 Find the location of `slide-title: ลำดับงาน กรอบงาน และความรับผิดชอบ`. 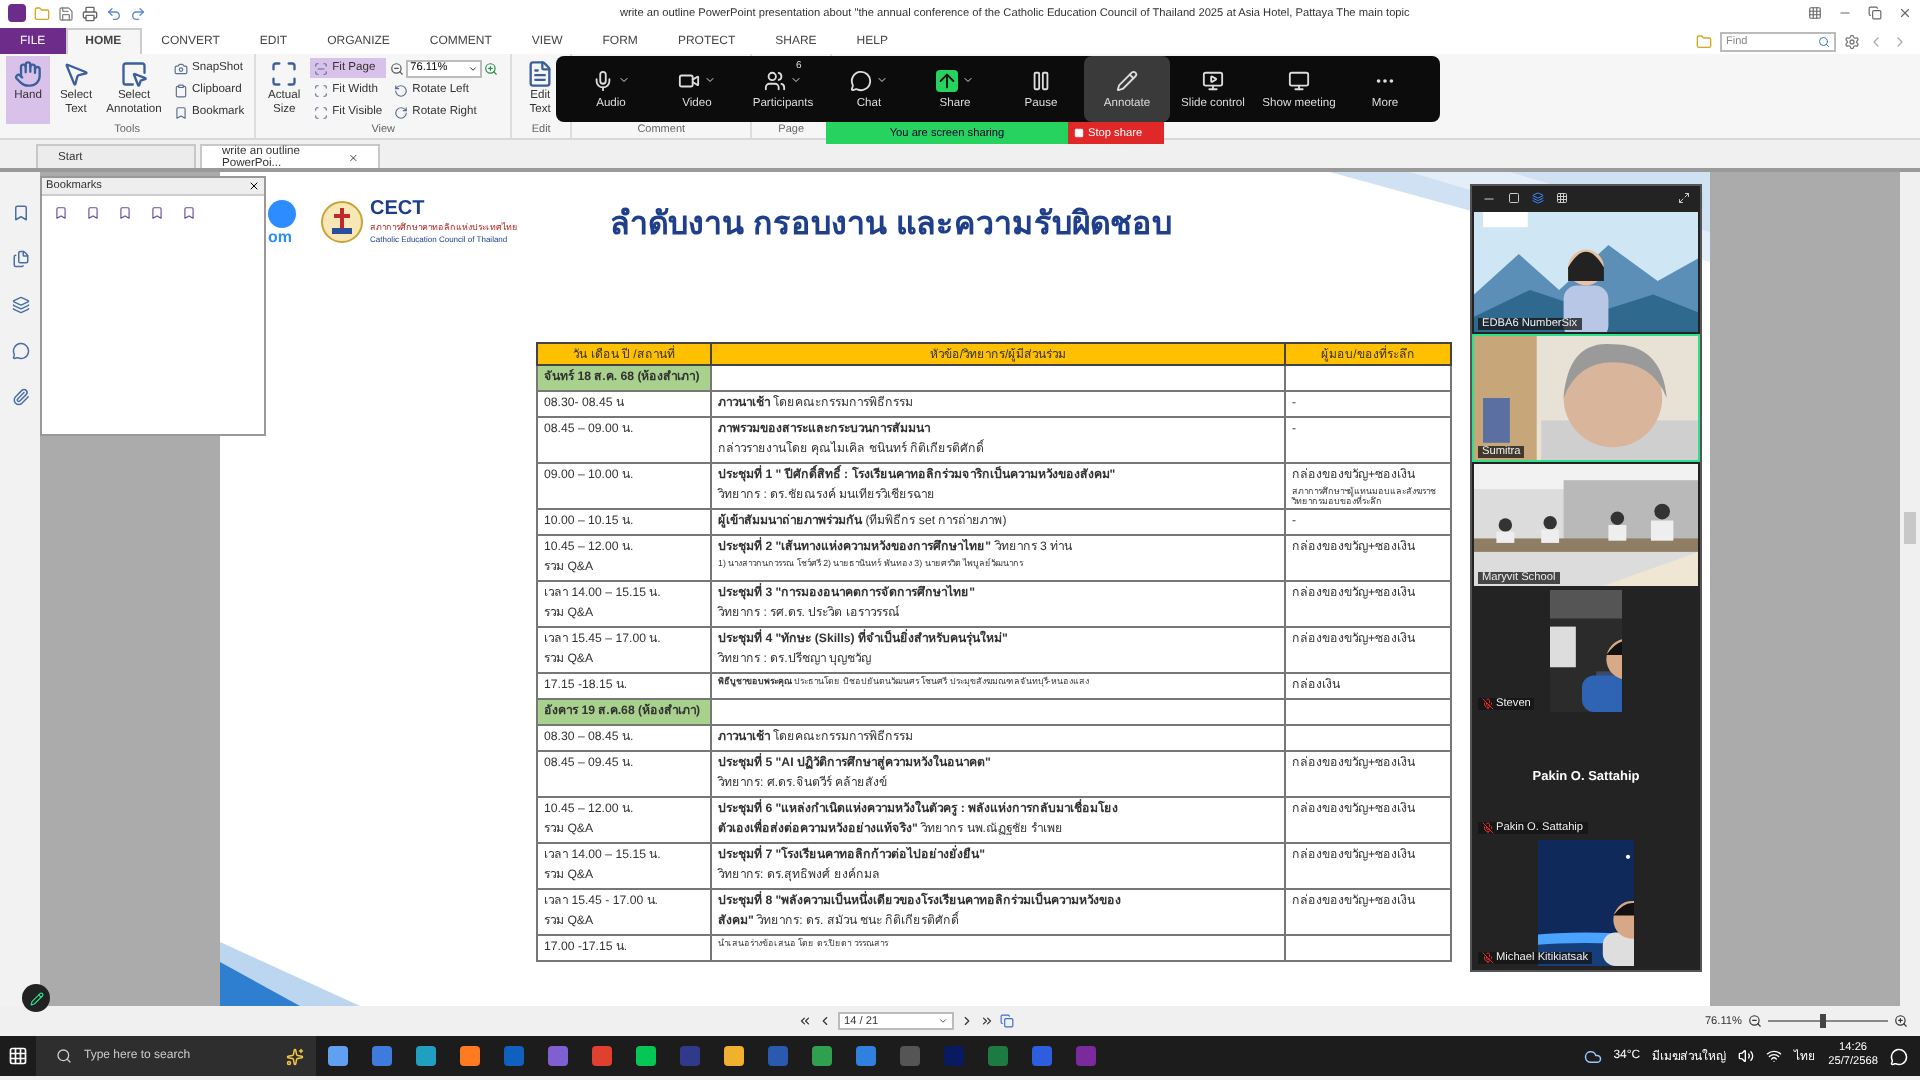

slide-title: ลำดับงาน กรอบงาน และความรับผิดชอบ is located at coordinates (891, 225).